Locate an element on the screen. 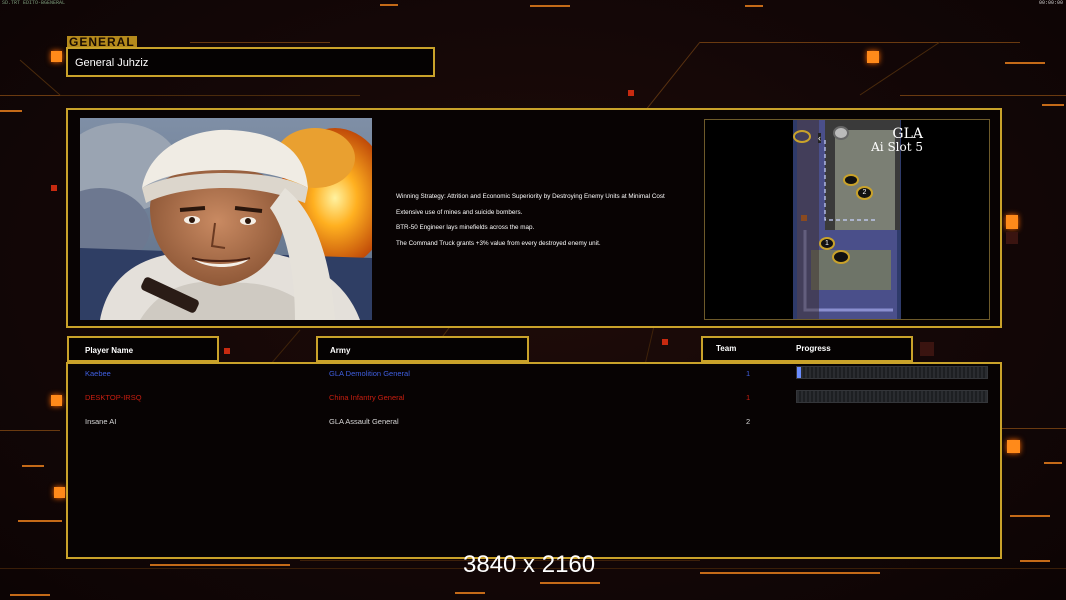 Image resolution: width=1066 pixels, height=600 pixels. minimap-label: GLA Ai Slot 5 is located at coordinates (880, 140).